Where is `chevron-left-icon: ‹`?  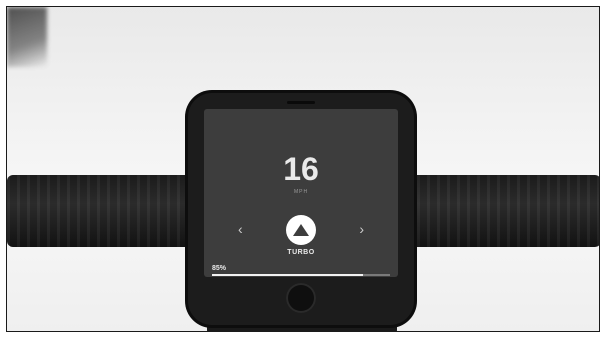 chevron-left-icon: ‹ is located at coordinates (240, 229).